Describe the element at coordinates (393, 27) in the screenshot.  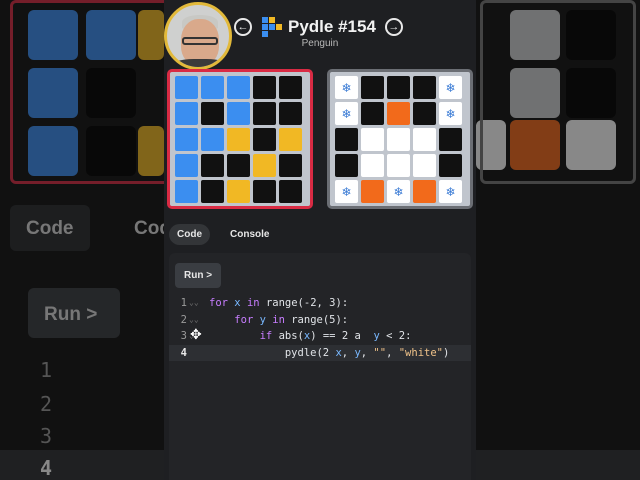
I see `next-puzzle-icon: →` at that location.